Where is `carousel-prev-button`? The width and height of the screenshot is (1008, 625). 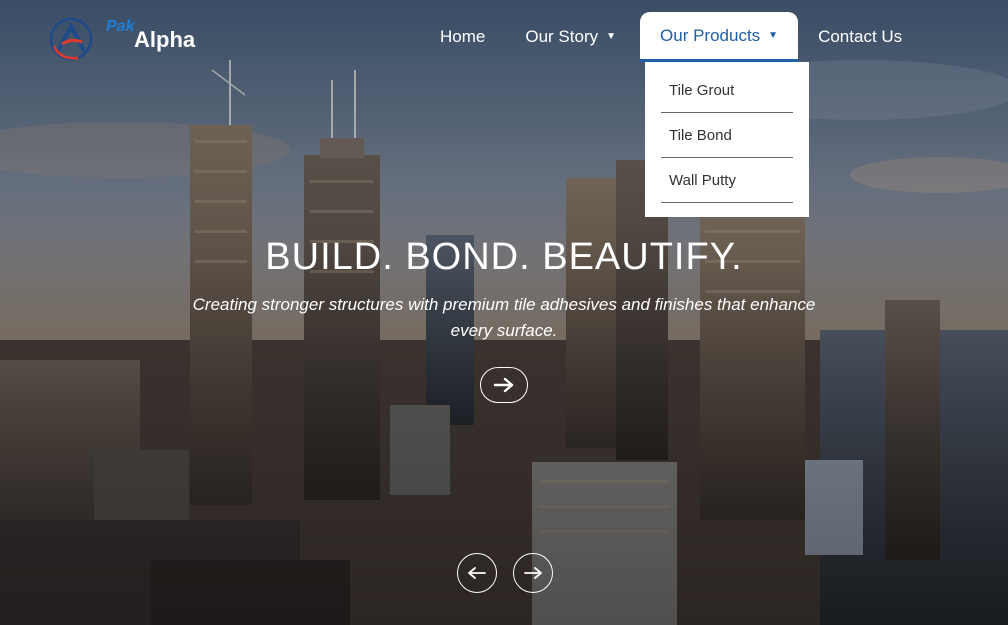
carousel-prev-button is located at coordinates (477, 573).